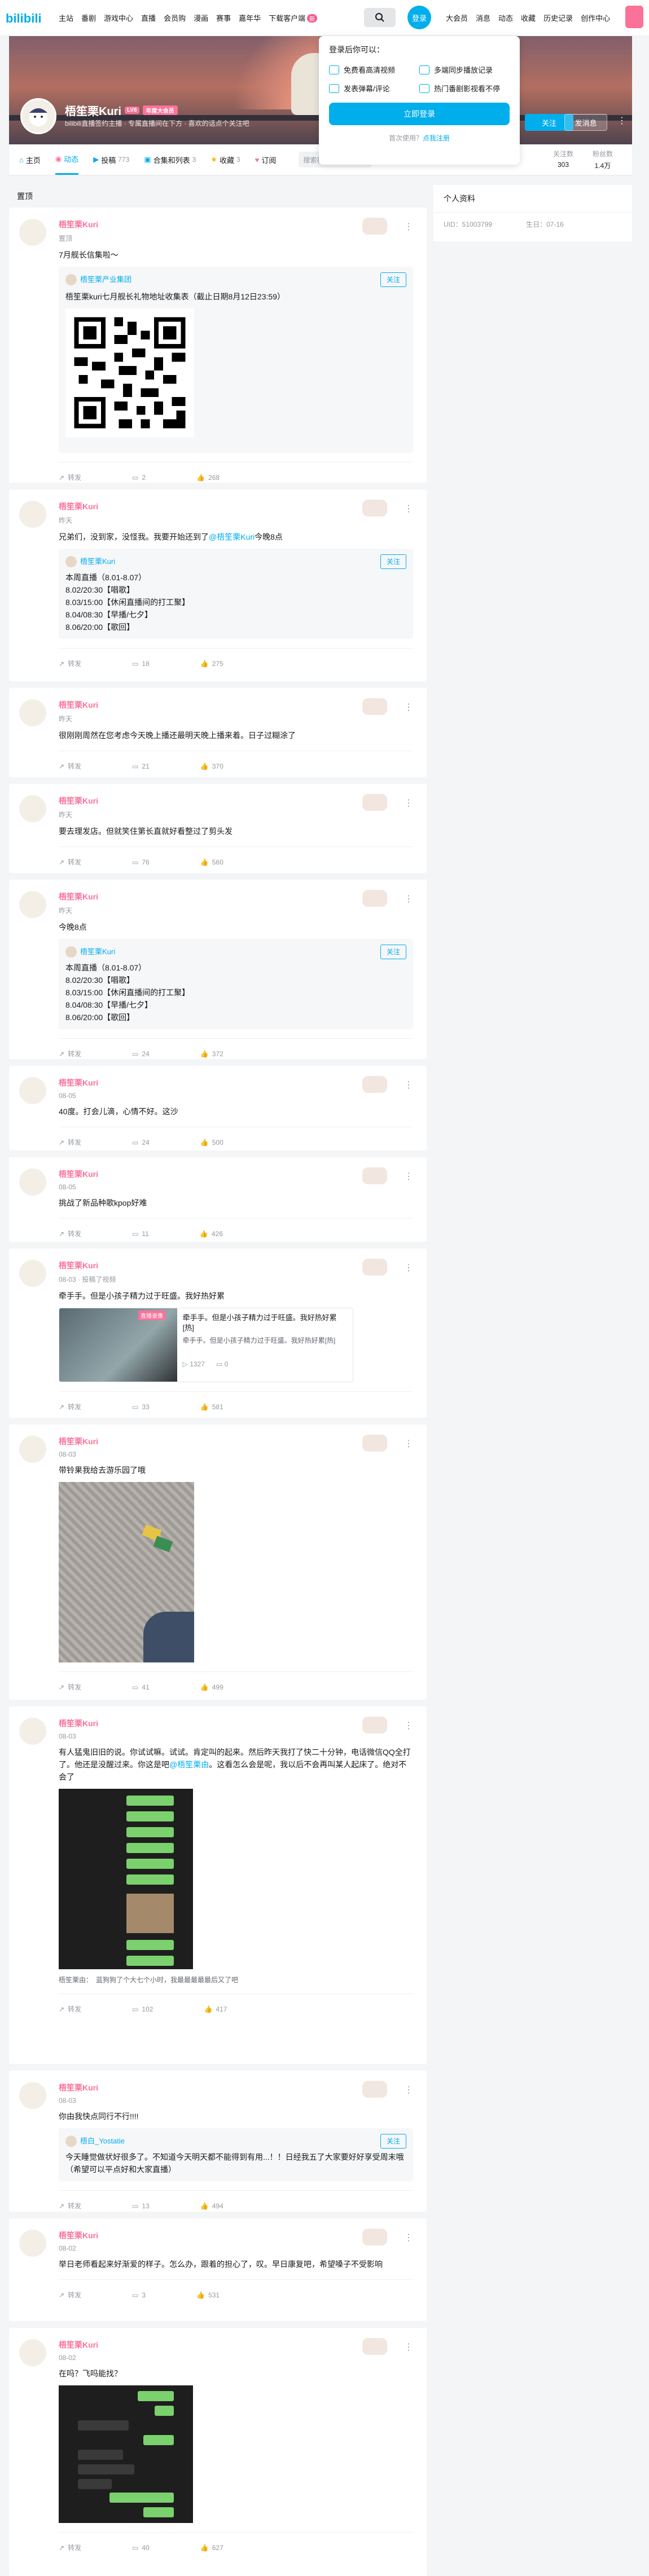 This screenshot has height=2576, width=649. What do you see at coordinates (30, 159) in the screenshot?
I see `tab-home: ⌂ 主页` at bounding box center [30, 159].